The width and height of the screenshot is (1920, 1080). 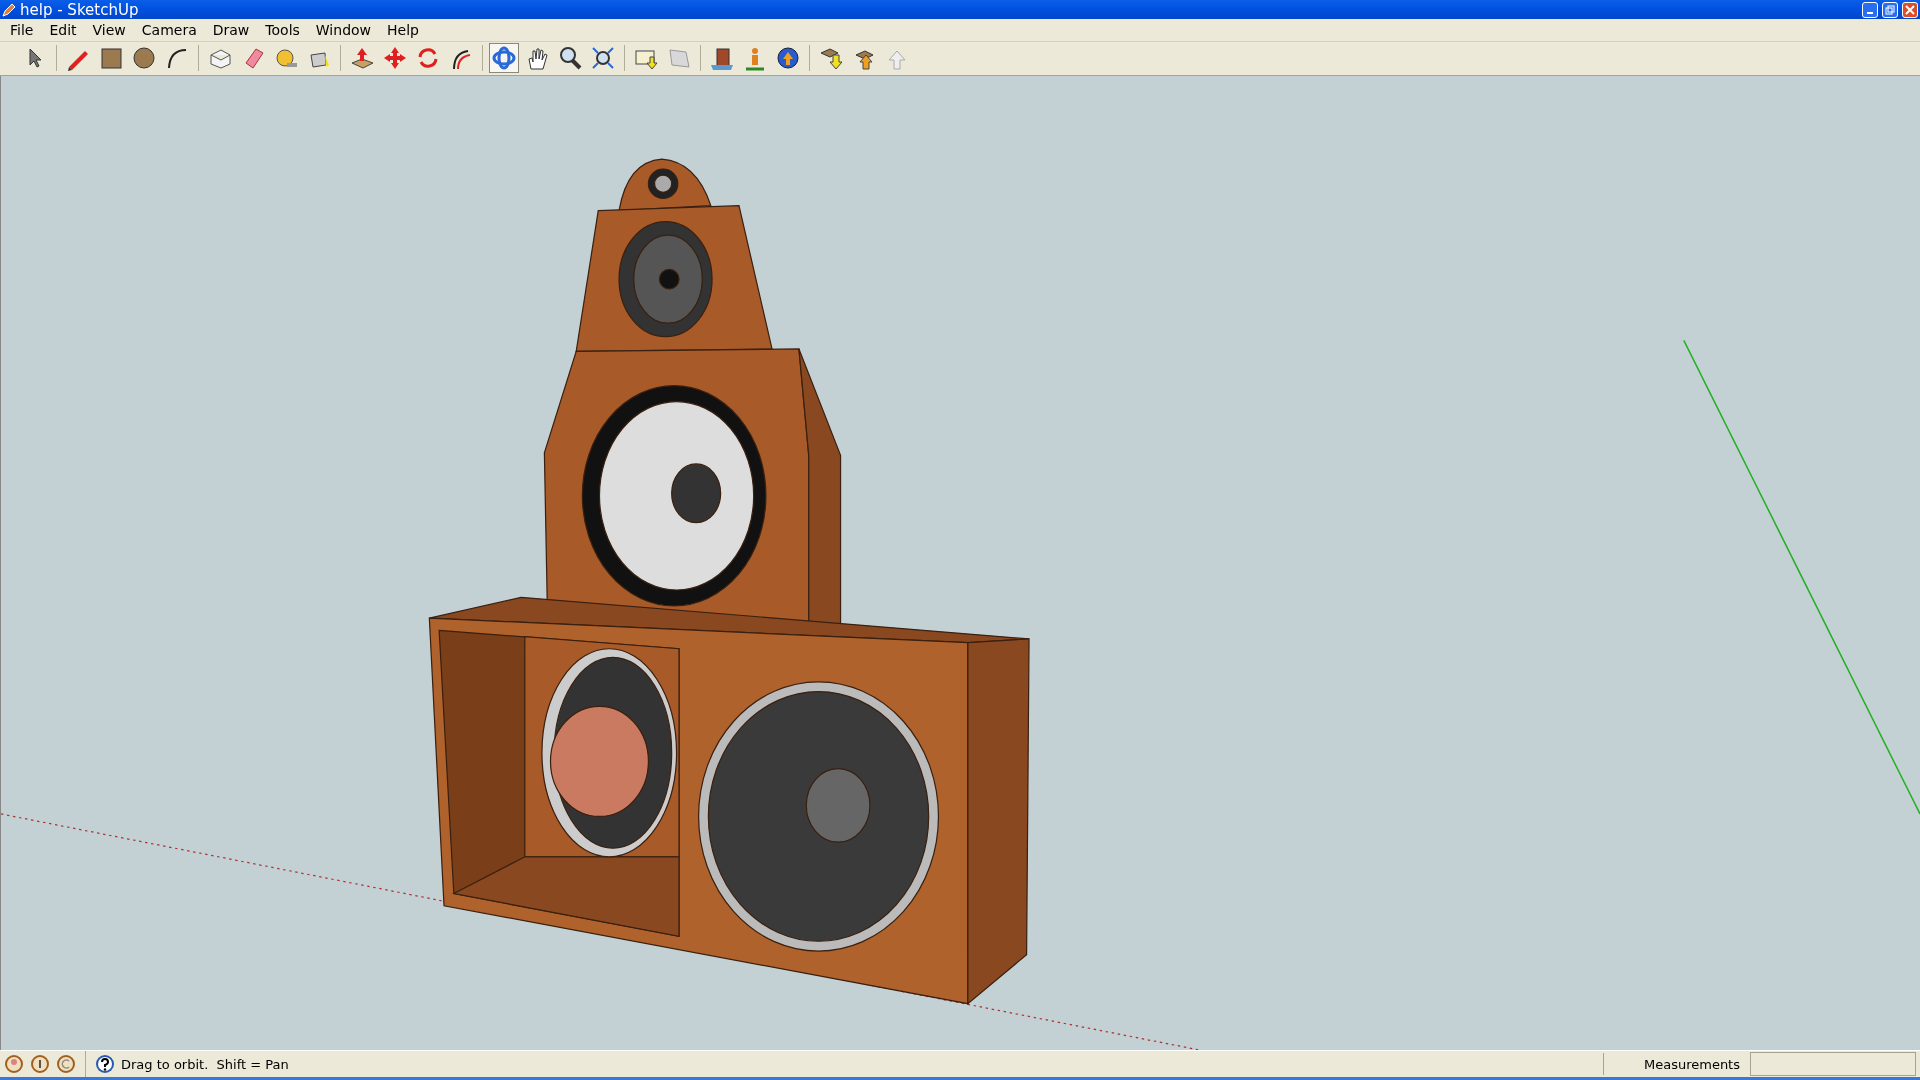 What do you see at coordinates (205, 1064) in the screenshot?
I see `status-hint: Drag to orbit. Shift = Pan` at bounding box center [205, 1064].